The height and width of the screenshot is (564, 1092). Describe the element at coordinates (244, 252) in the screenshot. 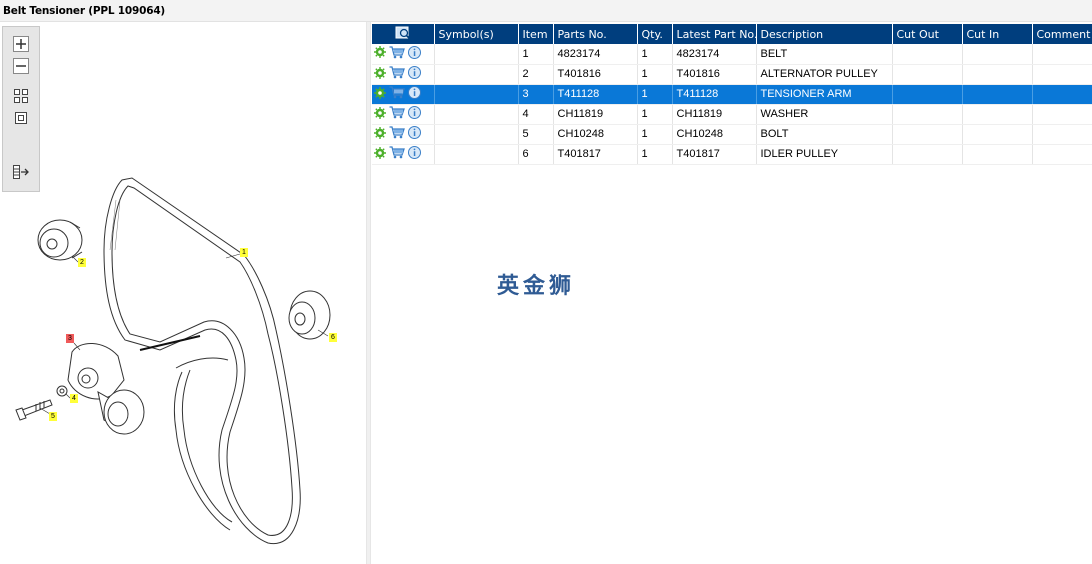

I see `callout-1: 1` at that location.